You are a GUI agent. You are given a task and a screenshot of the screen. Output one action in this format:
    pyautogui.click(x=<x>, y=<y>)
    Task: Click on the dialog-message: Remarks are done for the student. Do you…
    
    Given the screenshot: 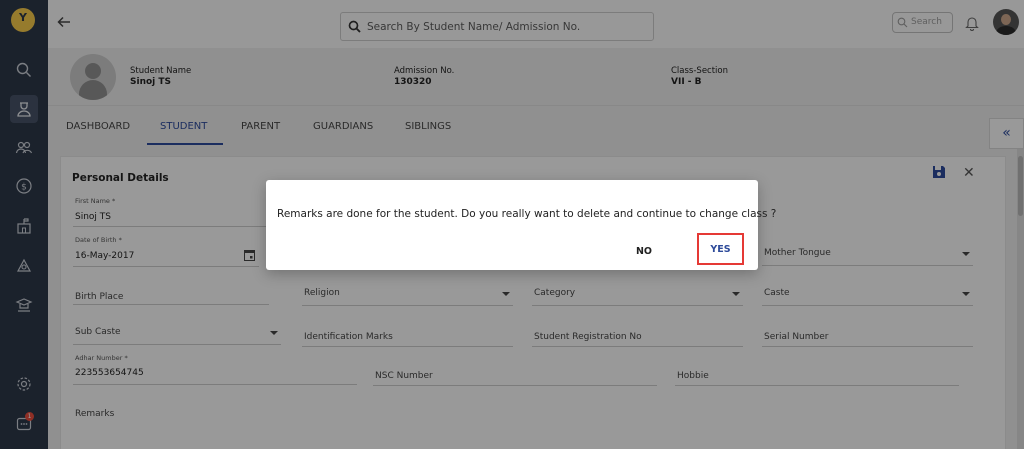 What is the action you would take?
    pyautogui.click(x=527, y=214)
    